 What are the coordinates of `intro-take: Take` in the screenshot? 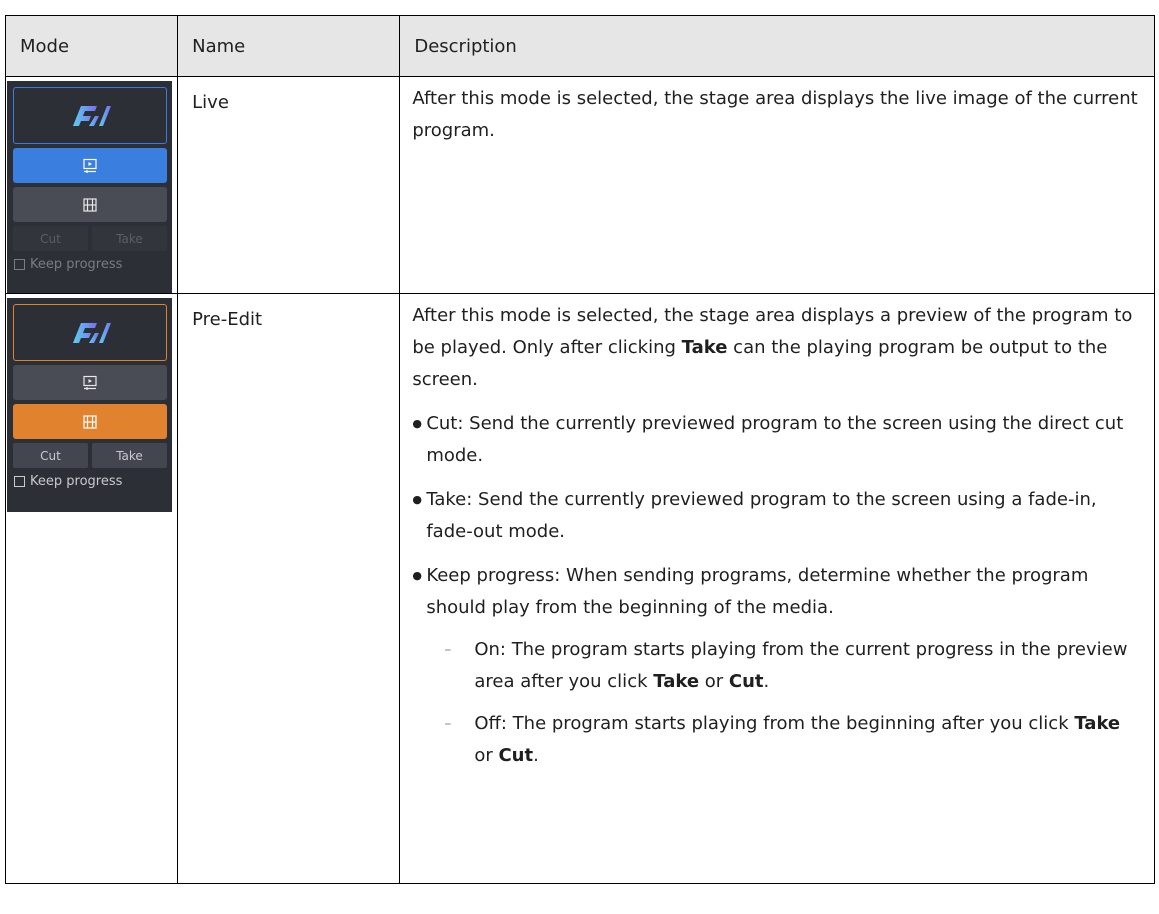 It's located at (704, 347).